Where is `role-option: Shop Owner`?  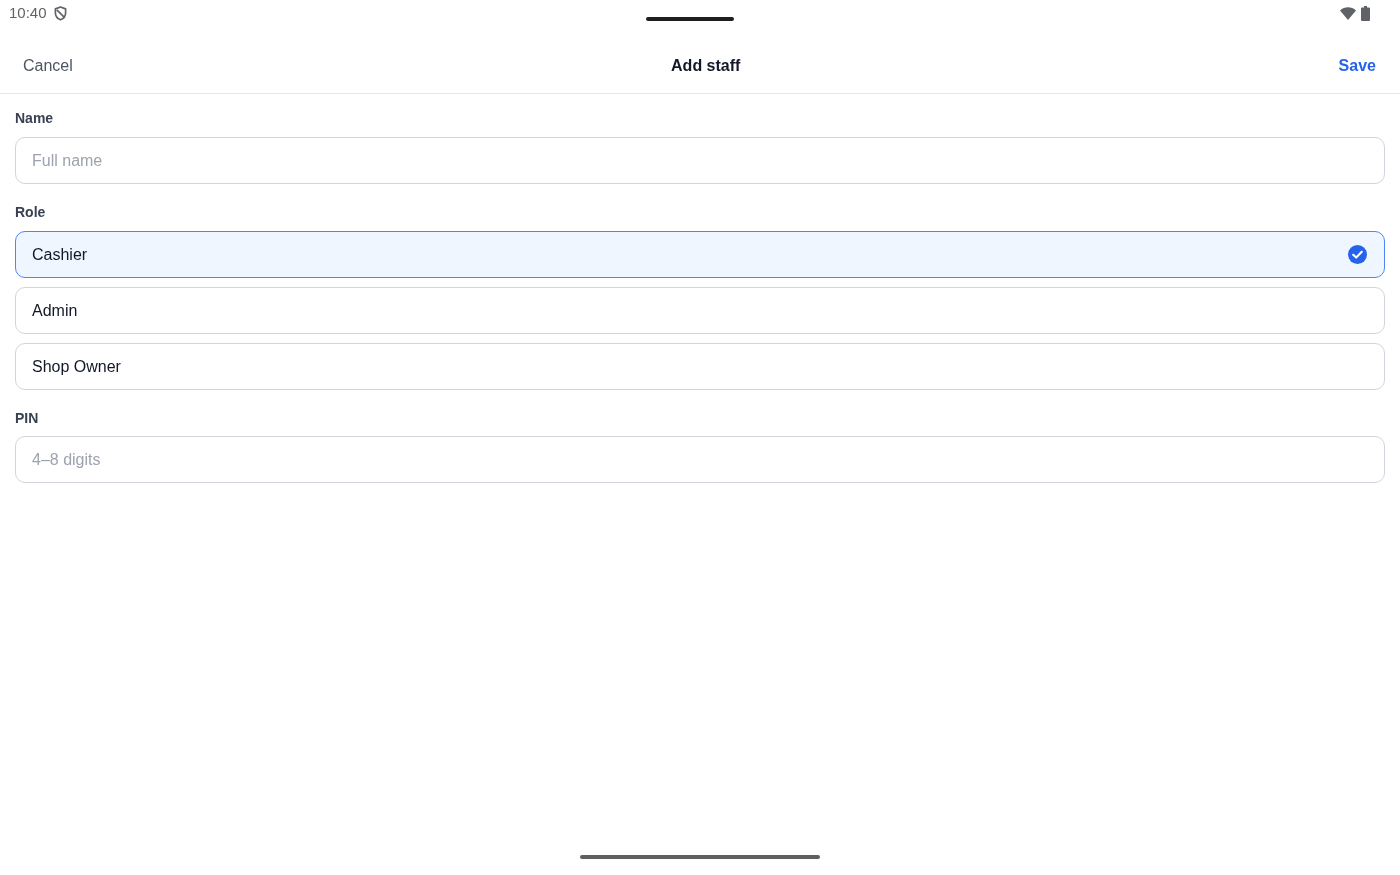 role-option: Shop Owner is located at coordinates (700, 366).